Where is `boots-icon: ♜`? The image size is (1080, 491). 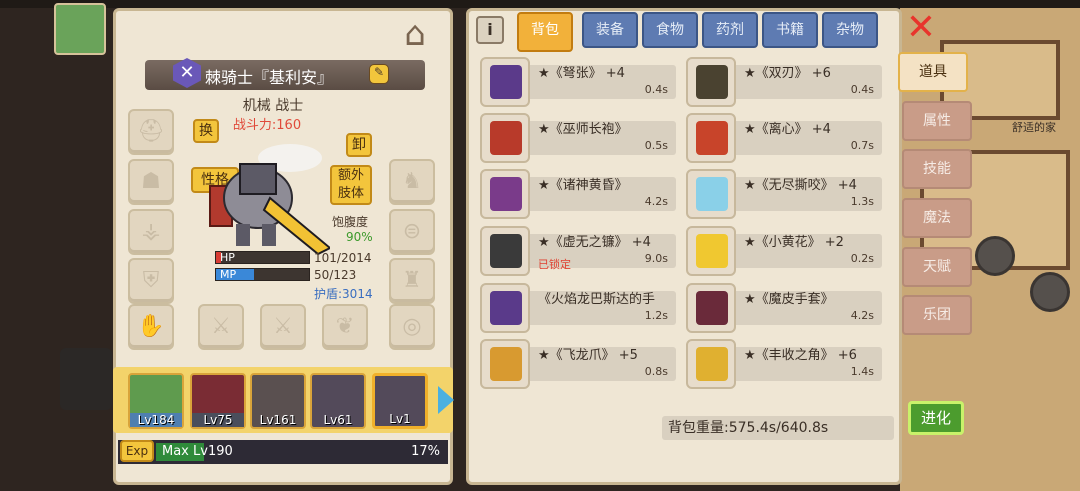 boots-icon: ♜ is located at coordinates (412, 280).